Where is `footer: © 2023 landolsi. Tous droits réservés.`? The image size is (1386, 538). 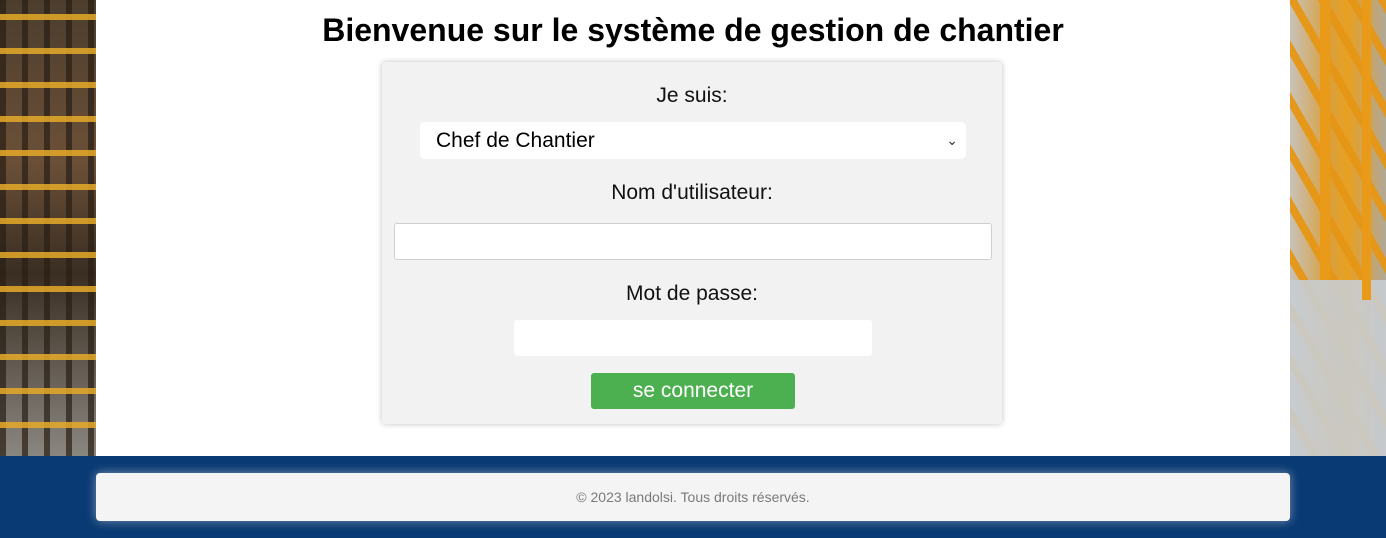 footer: © 2023 landolsi. Tous droits réservés. is located at coordinates (693, 497).